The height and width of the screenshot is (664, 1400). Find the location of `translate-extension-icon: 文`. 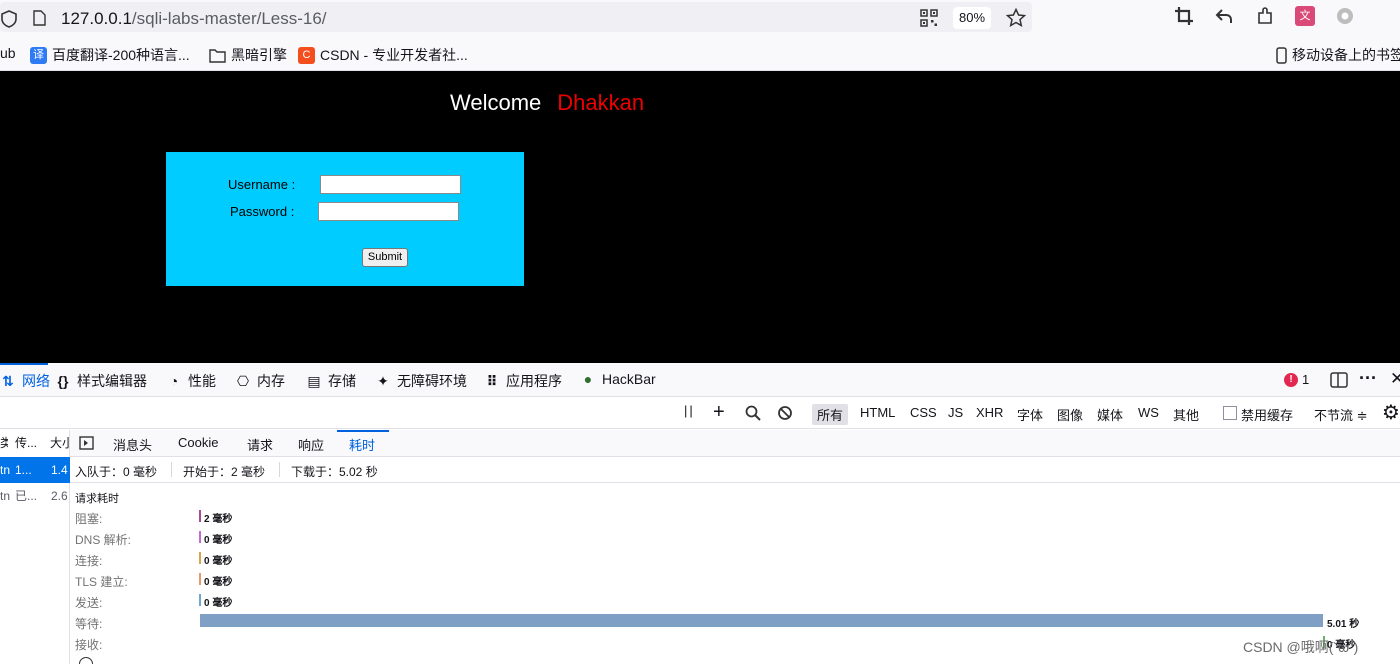

translate-extension-icon: 文 is located at coordinates (1305, 16).